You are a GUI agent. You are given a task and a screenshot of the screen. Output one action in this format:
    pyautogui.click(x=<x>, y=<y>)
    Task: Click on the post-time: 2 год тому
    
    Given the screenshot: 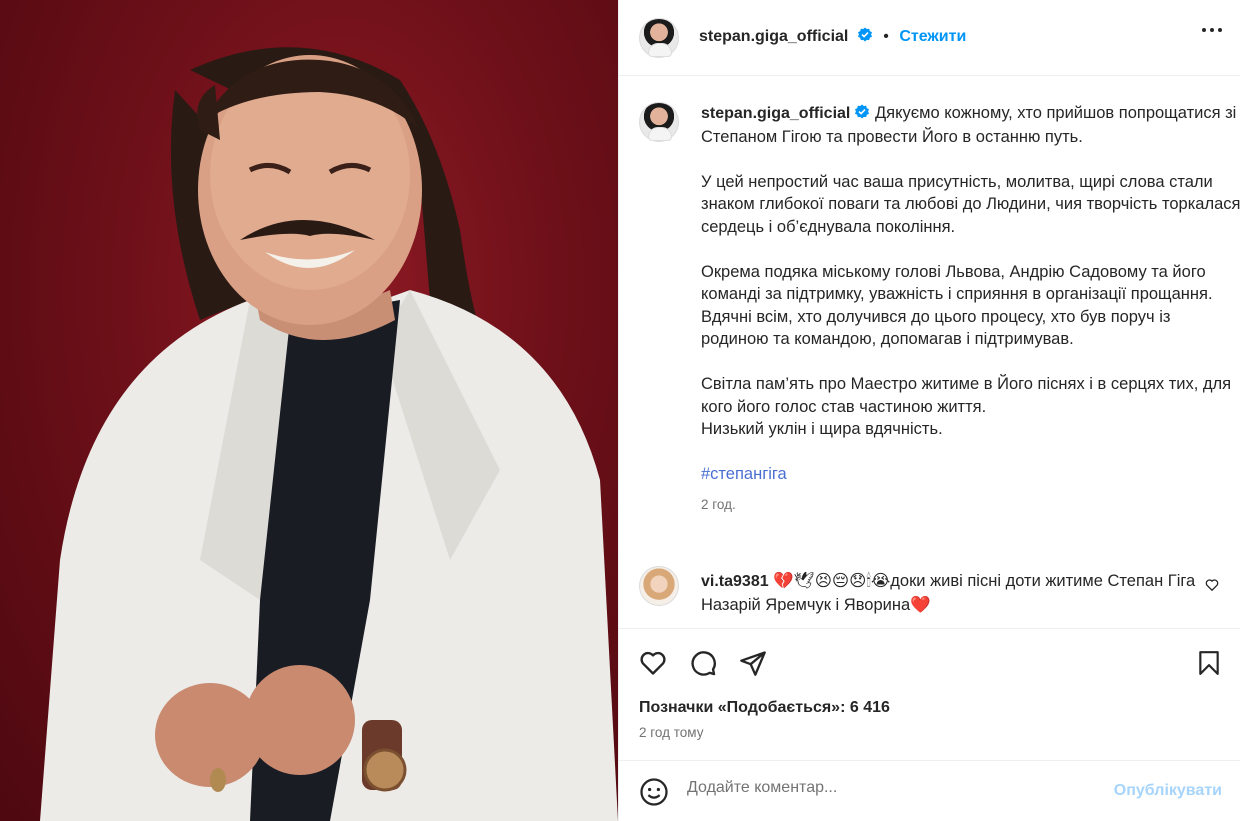 What is the action you would take?
    pyautogui.click(x=671, y=732)
    